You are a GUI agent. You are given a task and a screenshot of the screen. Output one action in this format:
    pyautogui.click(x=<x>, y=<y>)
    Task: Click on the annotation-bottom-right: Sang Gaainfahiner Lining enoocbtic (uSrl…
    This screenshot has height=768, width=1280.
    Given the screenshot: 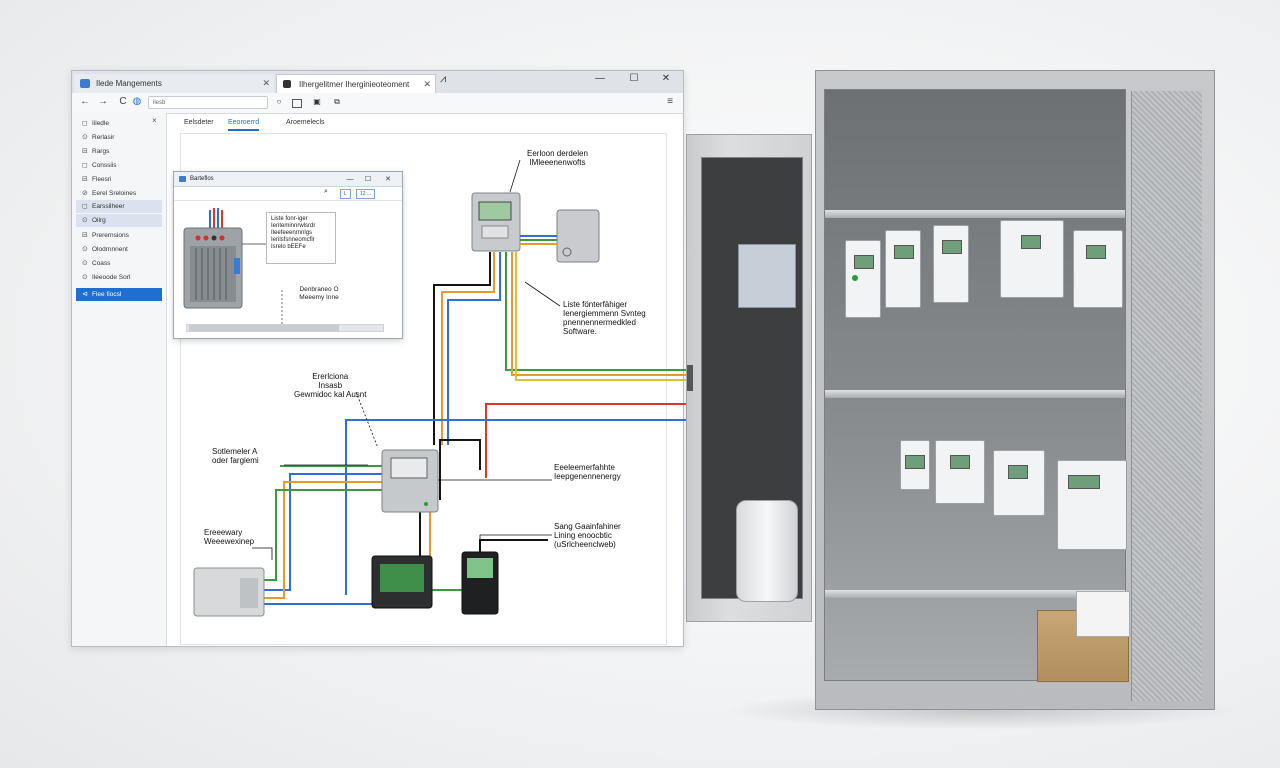 What is the action you would take?
    pyautogui.click(x=587, y=535)
    